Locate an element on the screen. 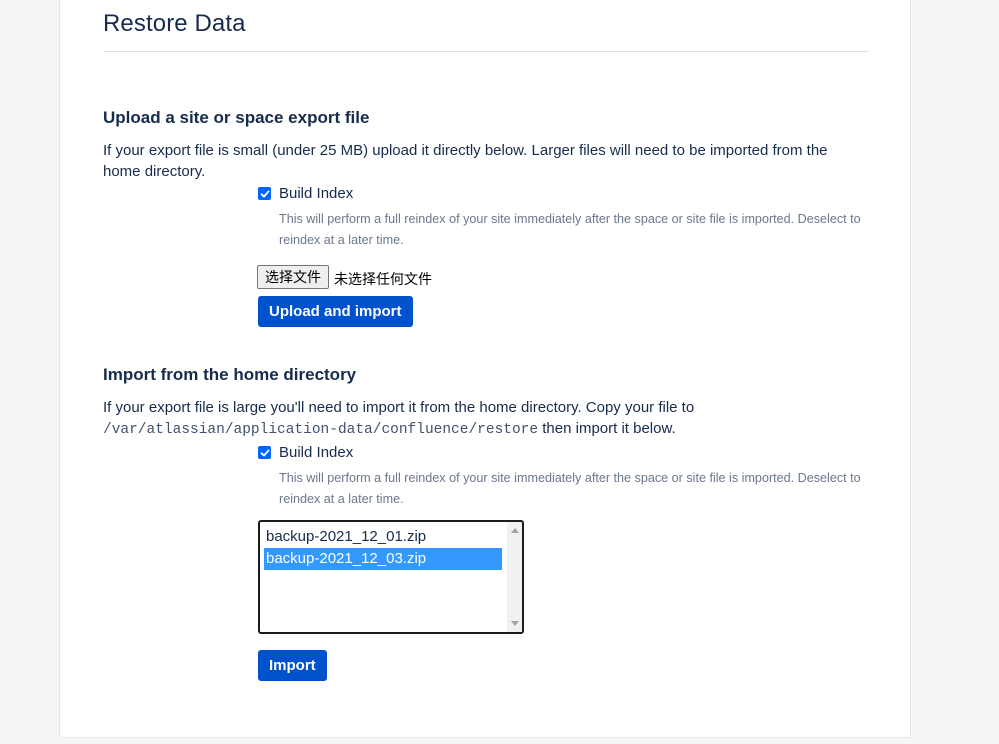 This screenshot has width=999, height=744. listbox-scrollbar is located at coordinates (514, 577).